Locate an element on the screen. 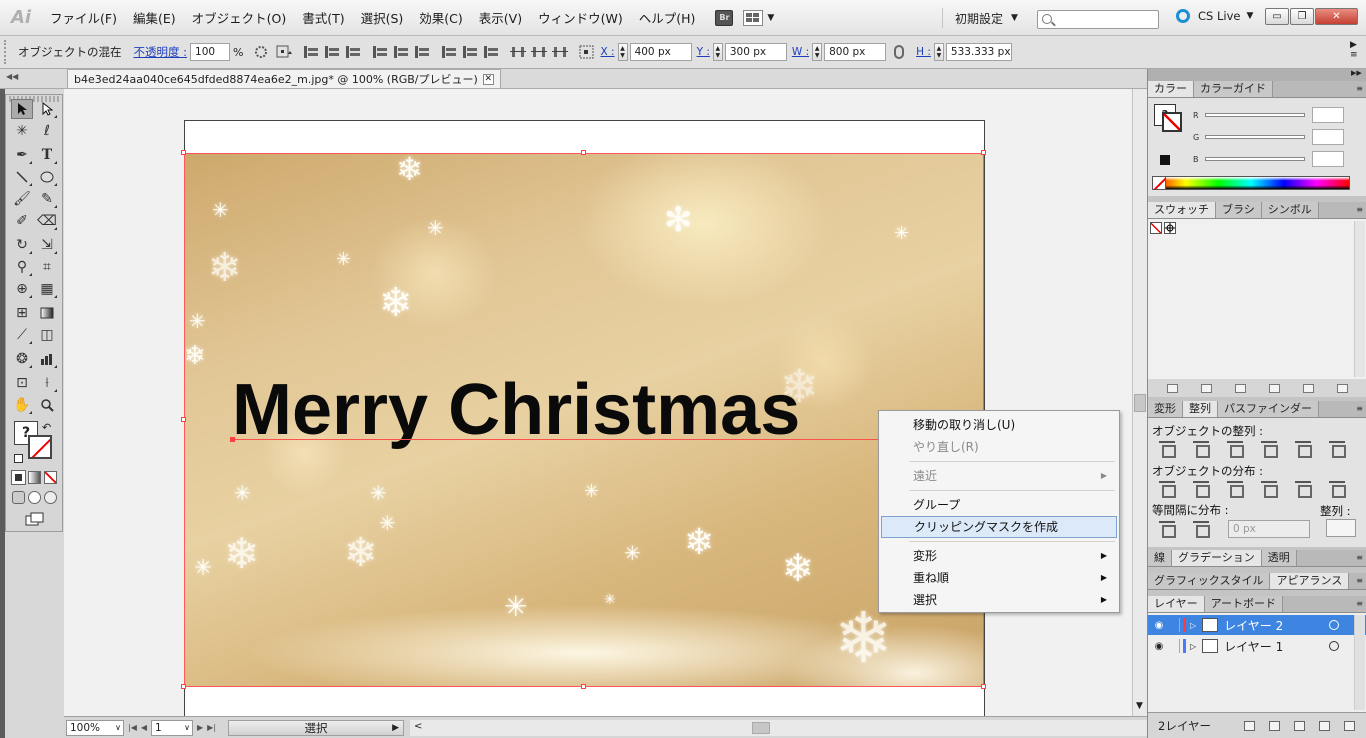 The width and height of the screenshot is (1366, 738). magic-wand-tool-icon: ✳ is located at coordinates (22, 131).